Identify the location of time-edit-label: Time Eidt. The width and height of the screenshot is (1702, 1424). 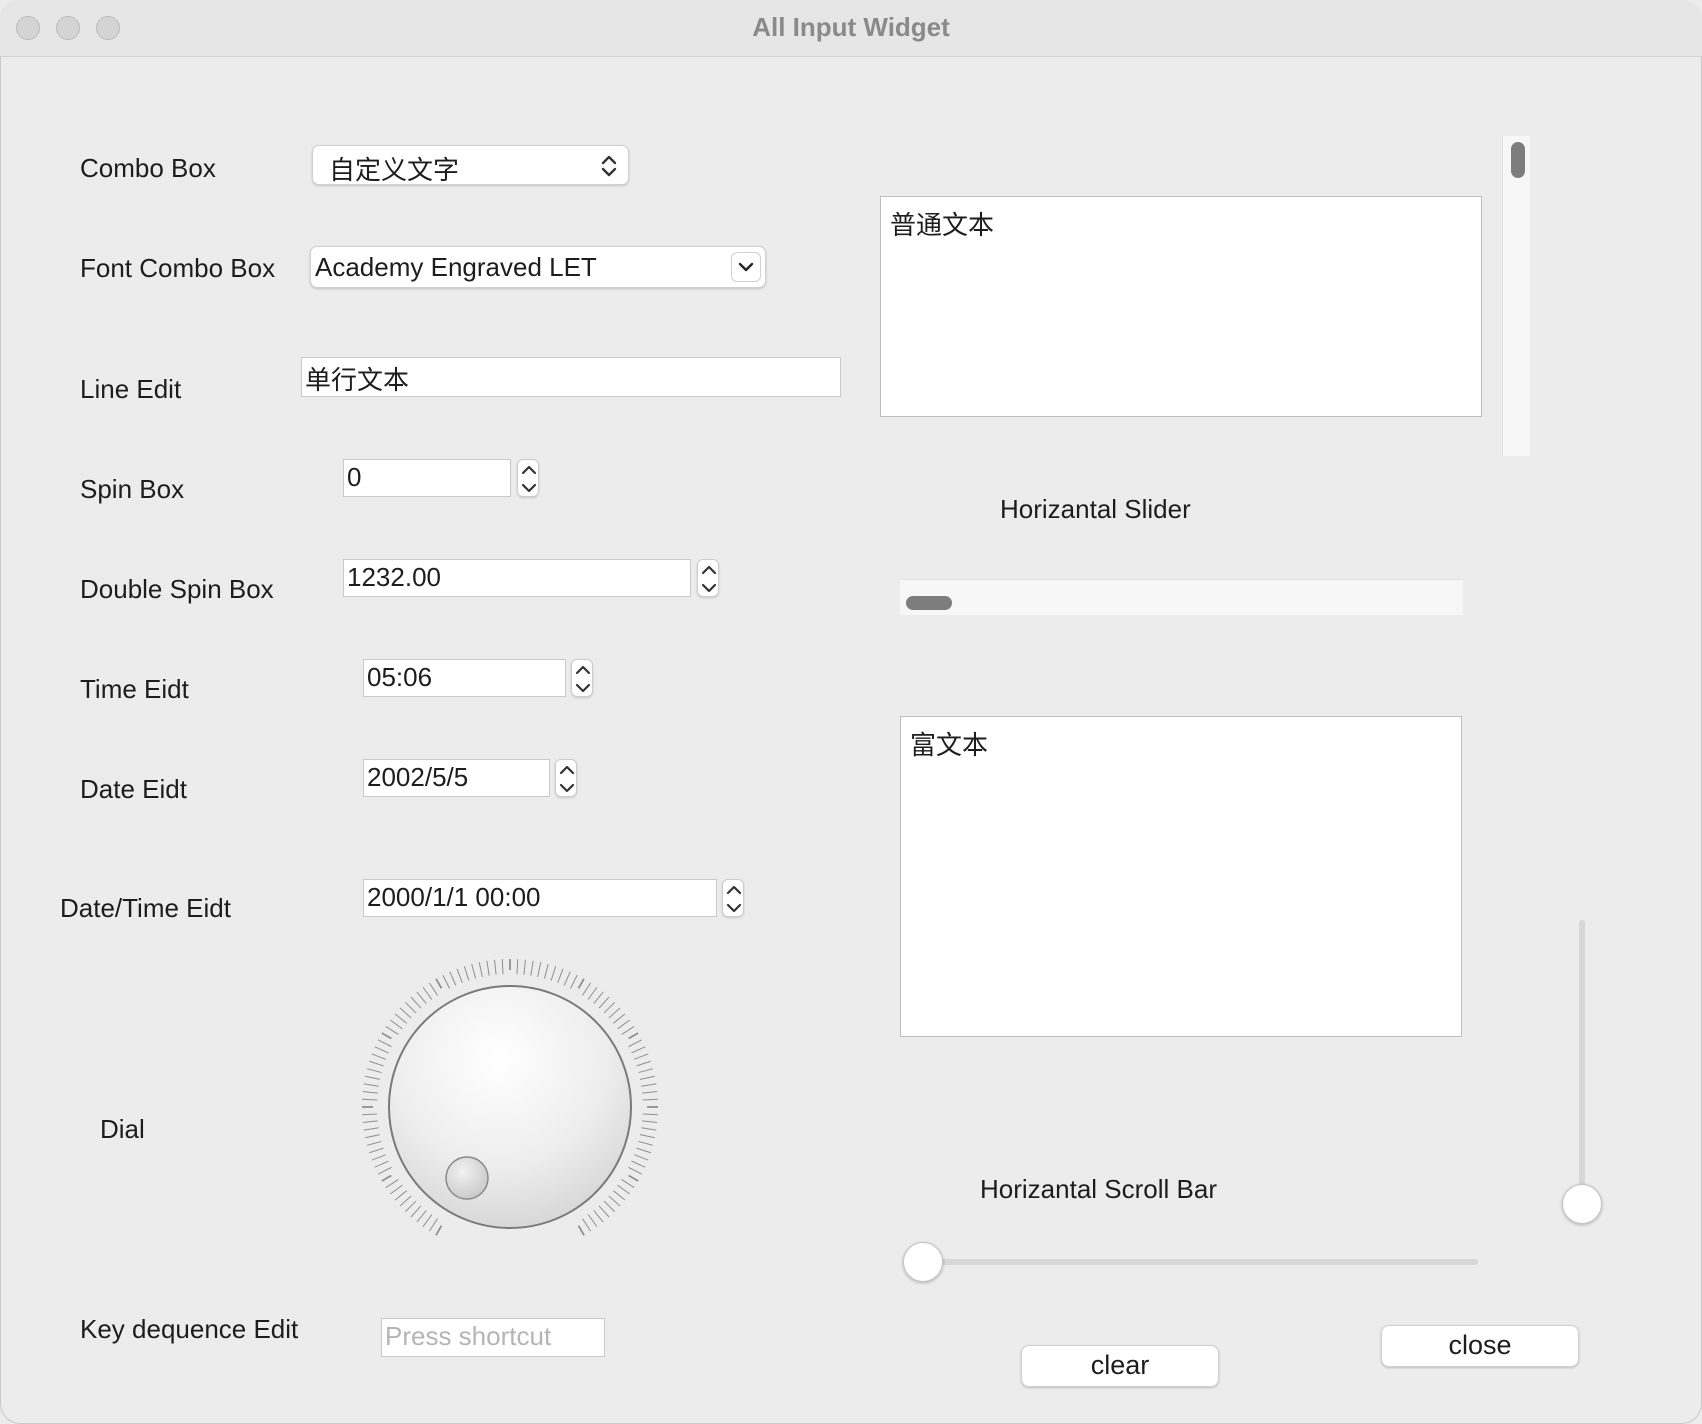
(134, 689).